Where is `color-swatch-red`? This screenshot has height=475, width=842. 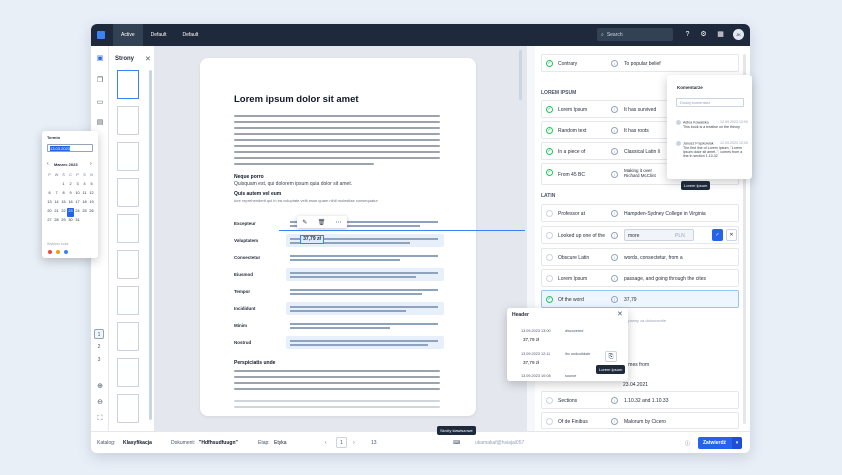 color-swatch-red is located at coordinates (50, 252).